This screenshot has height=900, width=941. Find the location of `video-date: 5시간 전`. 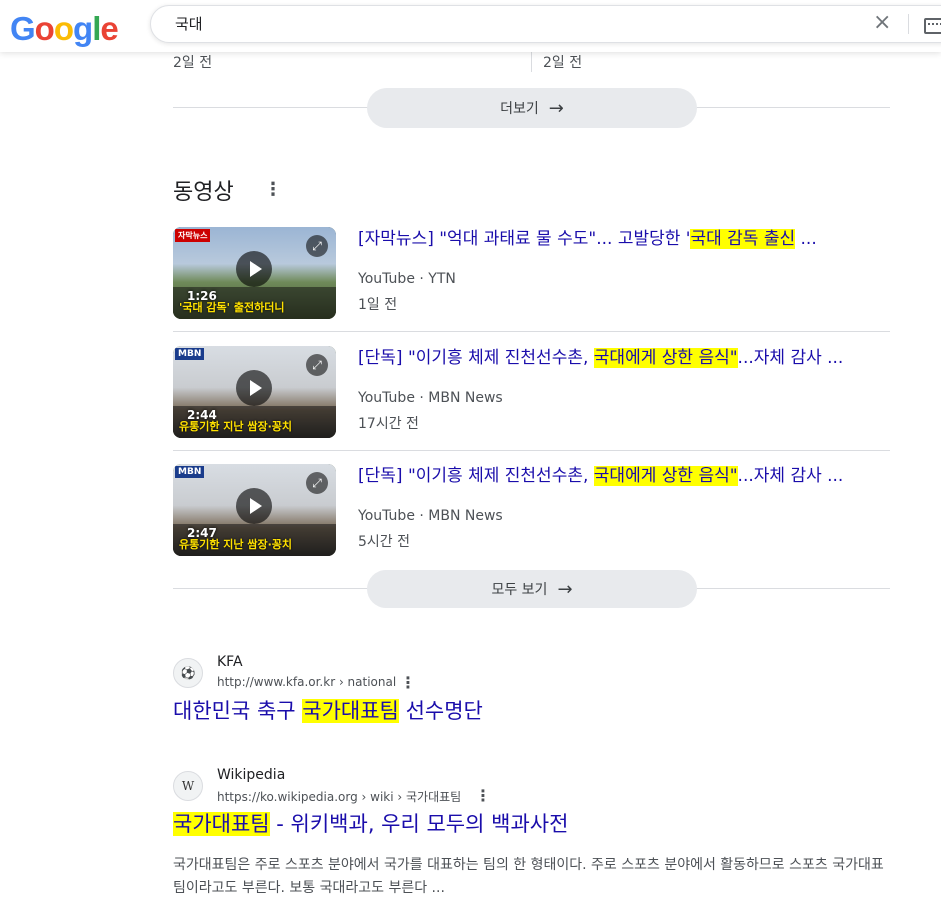

video-date: 5시간 전 is located at coordinates (384, 542).